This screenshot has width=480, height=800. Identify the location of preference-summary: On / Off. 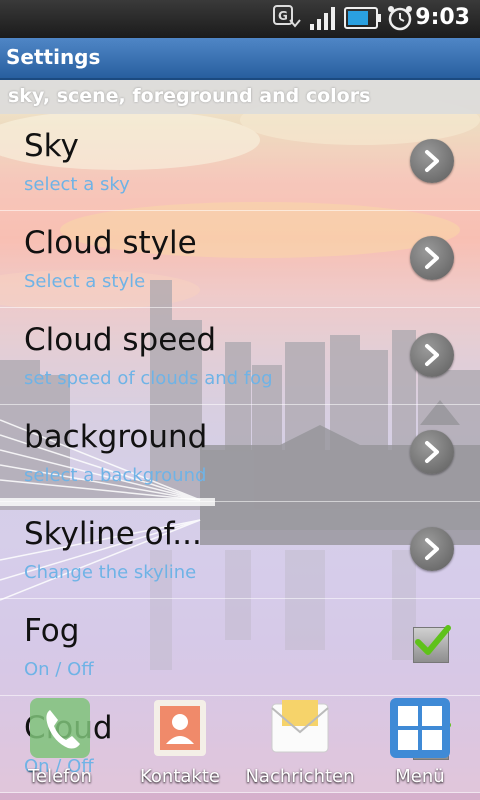
(59, 669).